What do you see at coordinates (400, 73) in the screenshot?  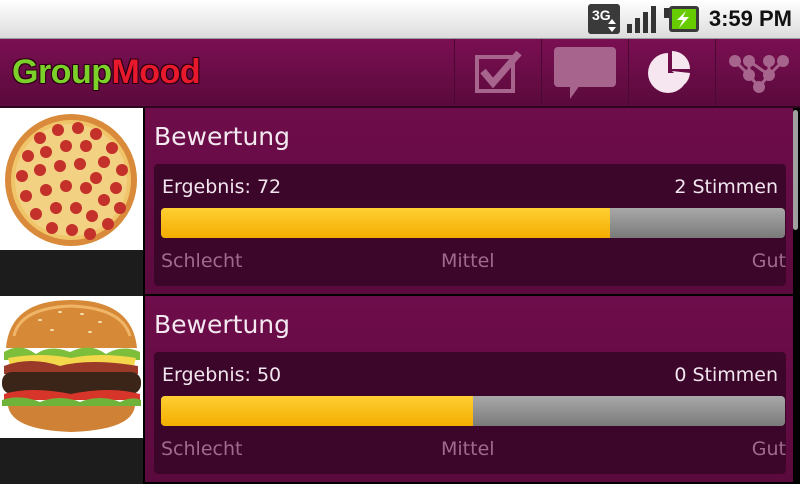 I see `action-bar: GroupMood` at bounding box center [400, 73].